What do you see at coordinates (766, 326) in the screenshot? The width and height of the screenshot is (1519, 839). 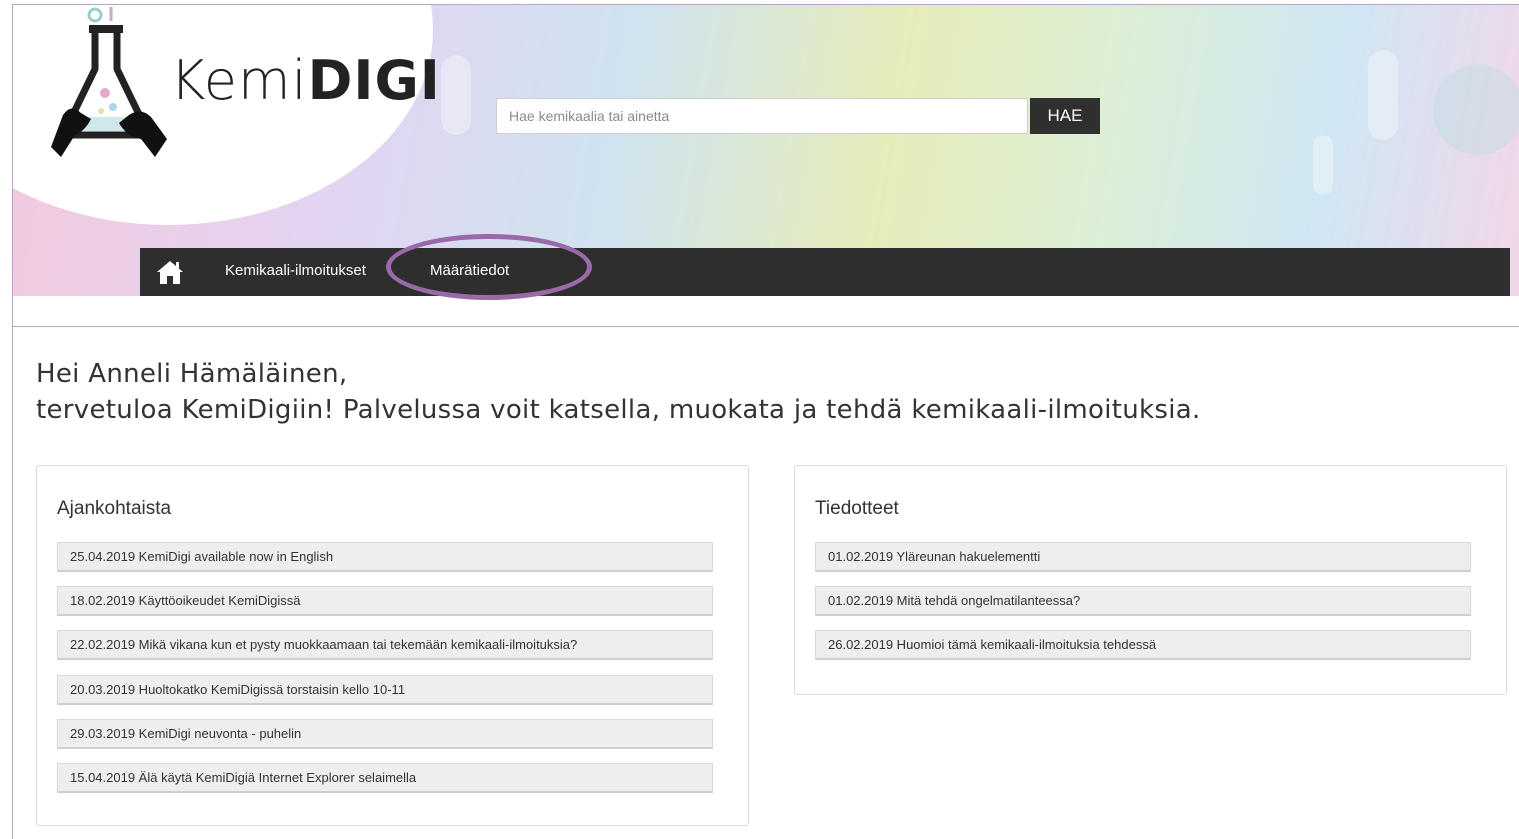 I see `section-divider` at bounding box center [766, 326].